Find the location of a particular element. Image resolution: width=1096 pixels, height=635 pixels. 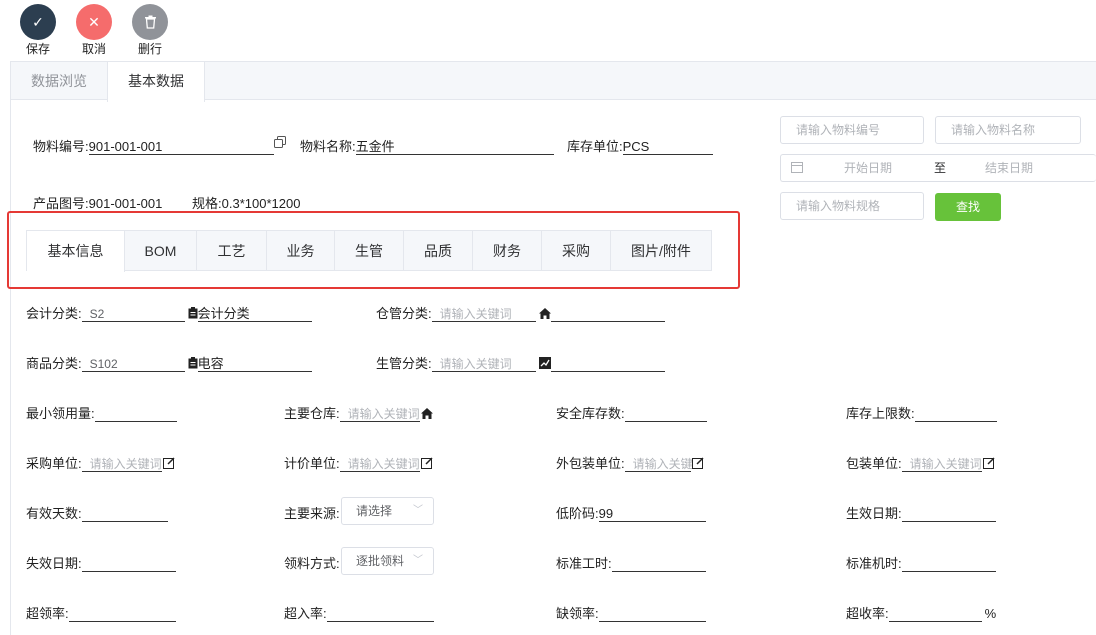

issue-method-label-wrap: 领料方式: is located at coordinates (312, 562).